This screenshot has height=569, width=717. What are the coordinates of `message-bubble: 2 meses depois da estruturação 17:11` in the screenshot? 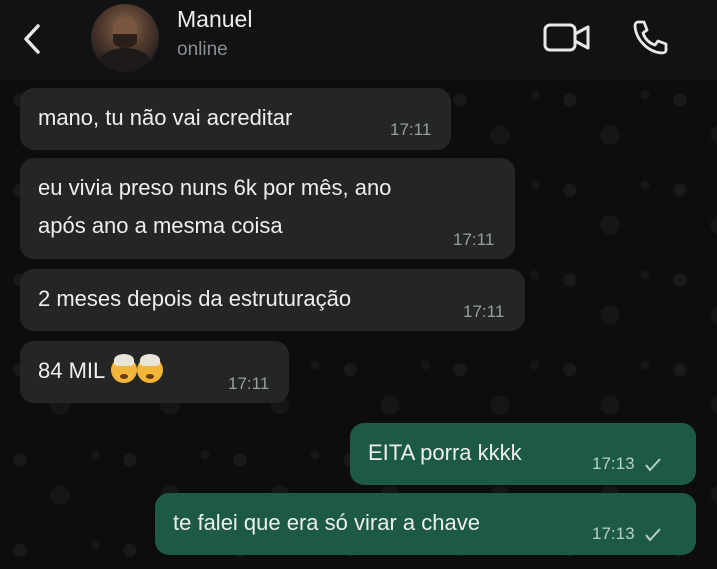 It's located at (272, 300).